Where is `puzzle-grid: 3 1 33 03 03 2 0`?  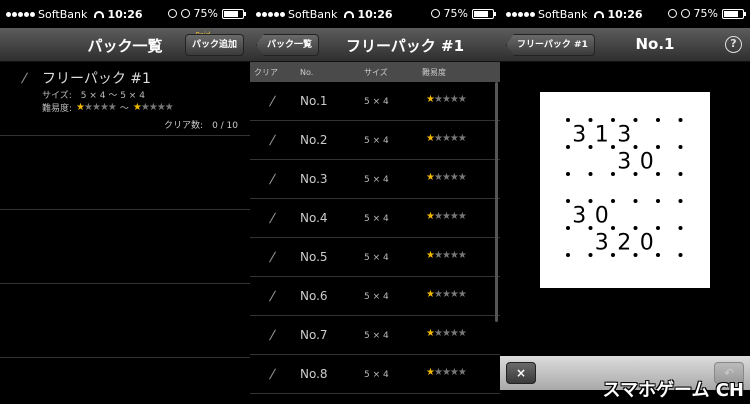
puzzle-grid: 3 1 33 03 03 2 0 is located at coordinates (625, 190).